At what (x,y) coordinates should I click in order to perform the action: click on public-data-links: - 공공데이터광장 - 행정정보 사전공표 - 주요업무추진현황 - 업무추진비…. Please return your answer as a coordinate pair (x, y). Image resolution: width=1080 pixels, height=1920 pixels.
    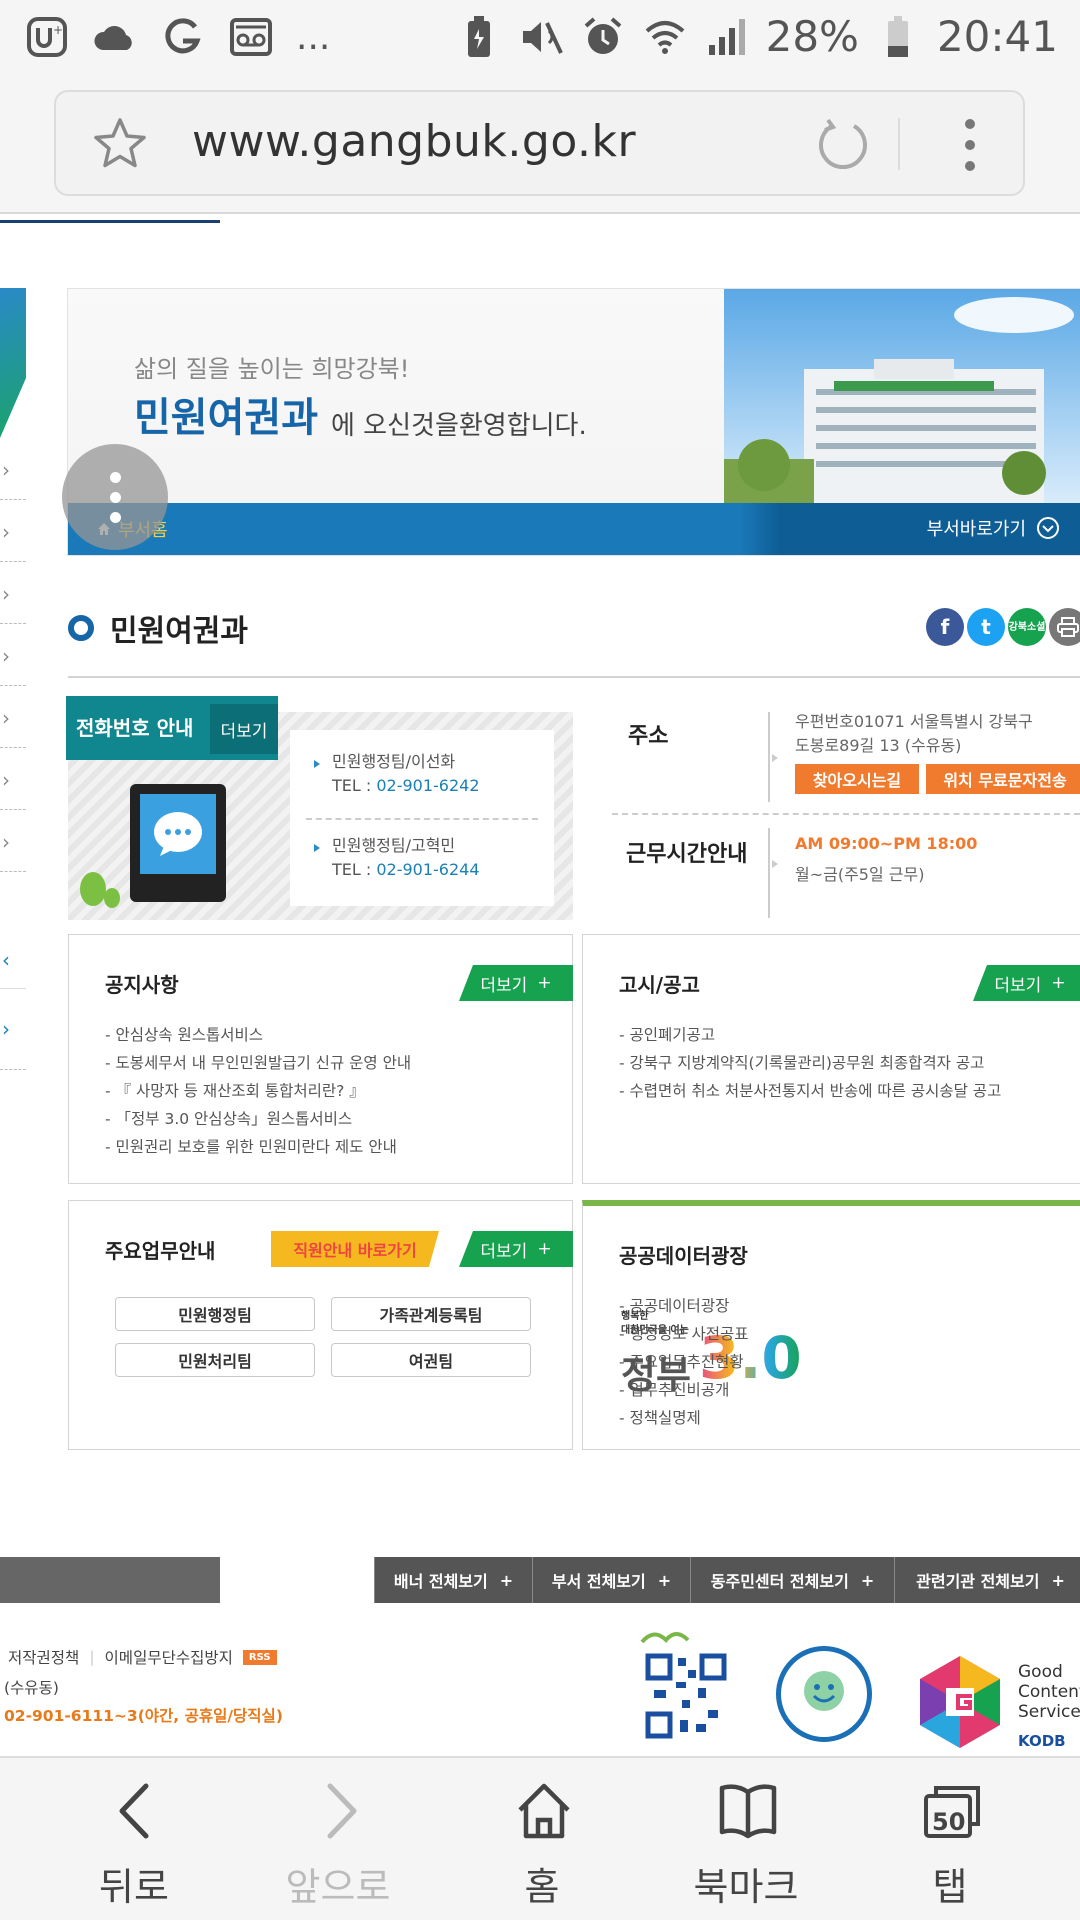
    Looking at the image, I should click on (684, 1362).